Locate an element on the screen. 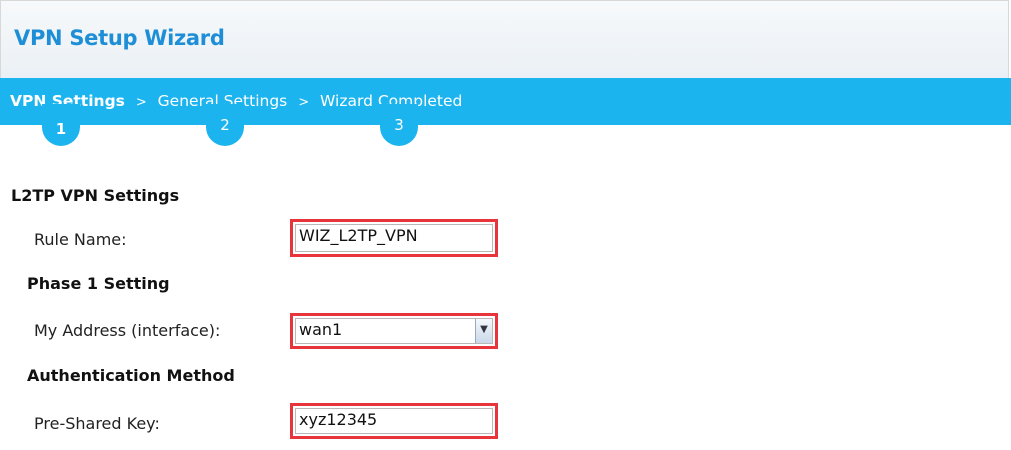 Image resolution: width=1011 pixels, height=450 pixels. section-title: L2TP VPN Settings is located at coordinates (95, 195).